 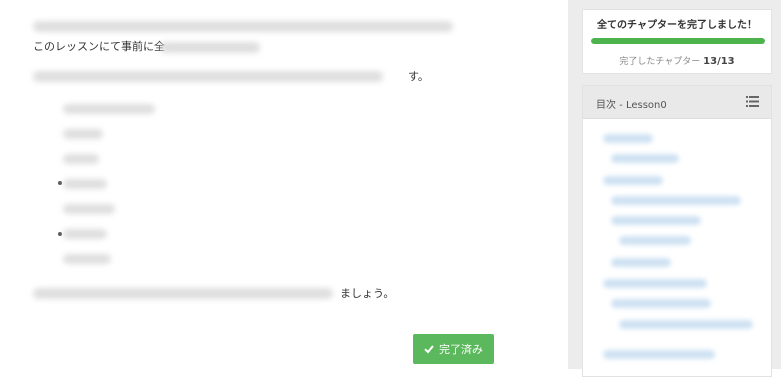 I want to click on complete-button: 完了済み, so click(x=453, y=349).